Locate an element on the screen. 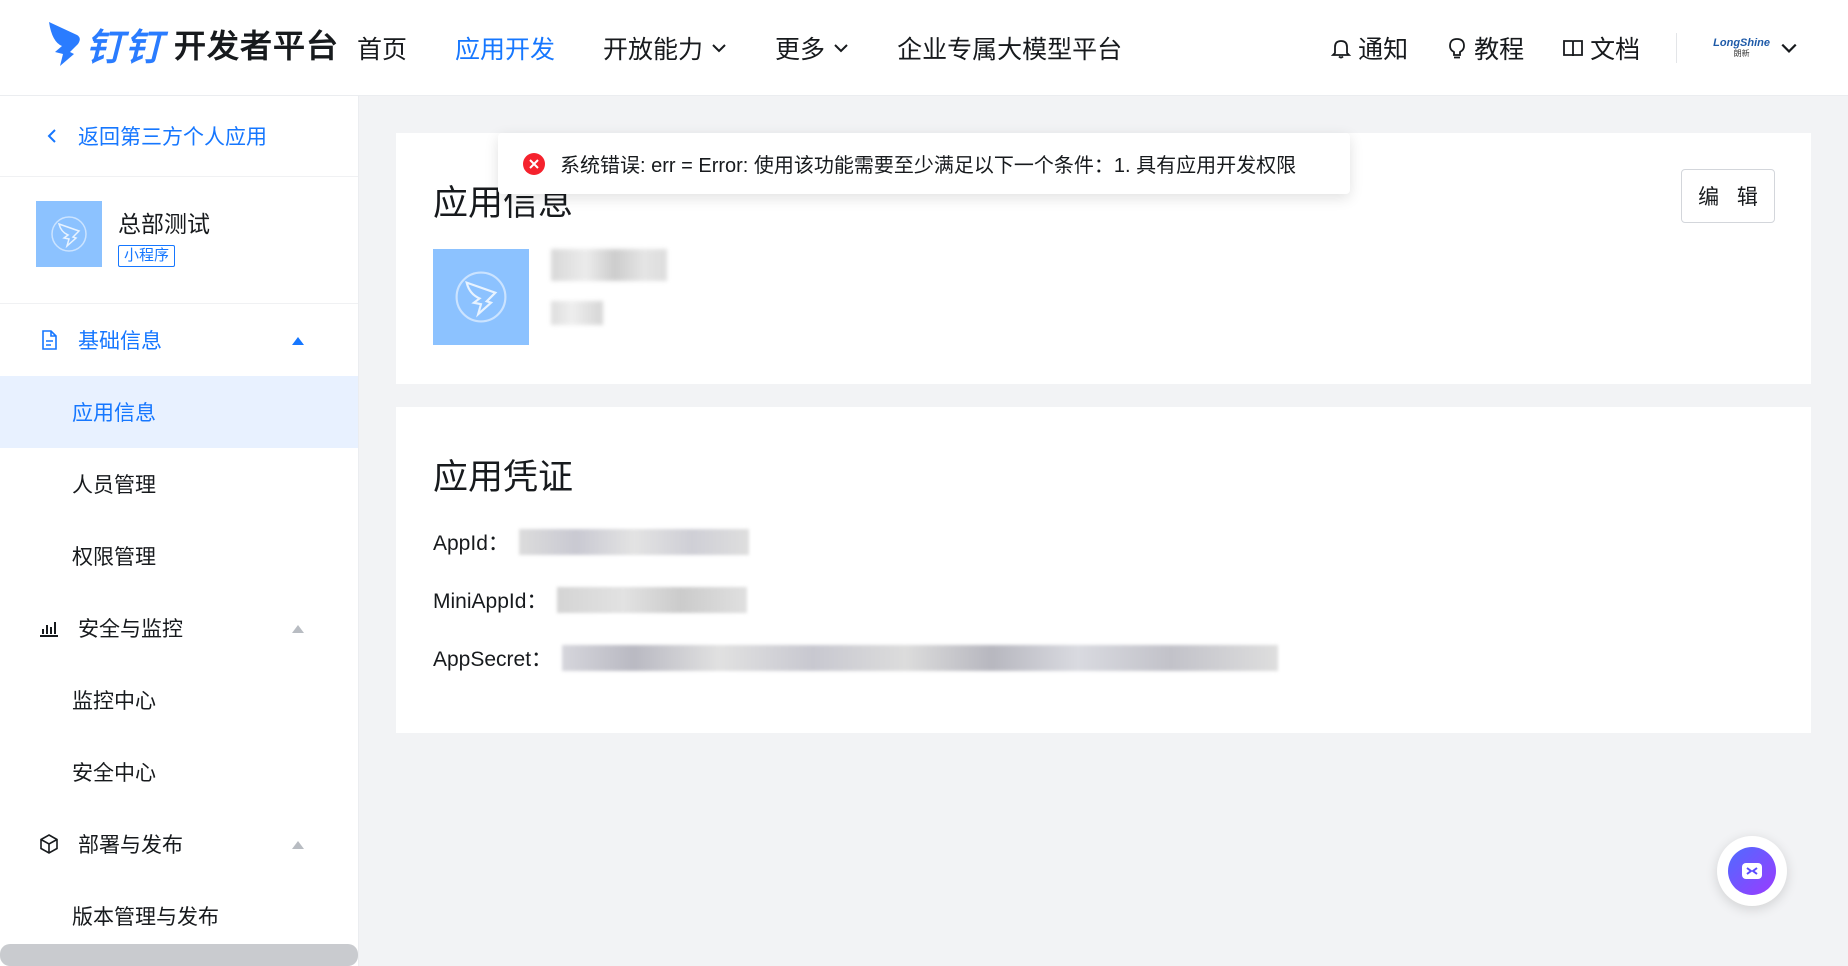 The width and height of the screenshot is (1848, 966). app-meta: 总部测试 小程序 is located at coordinates (164, 234).